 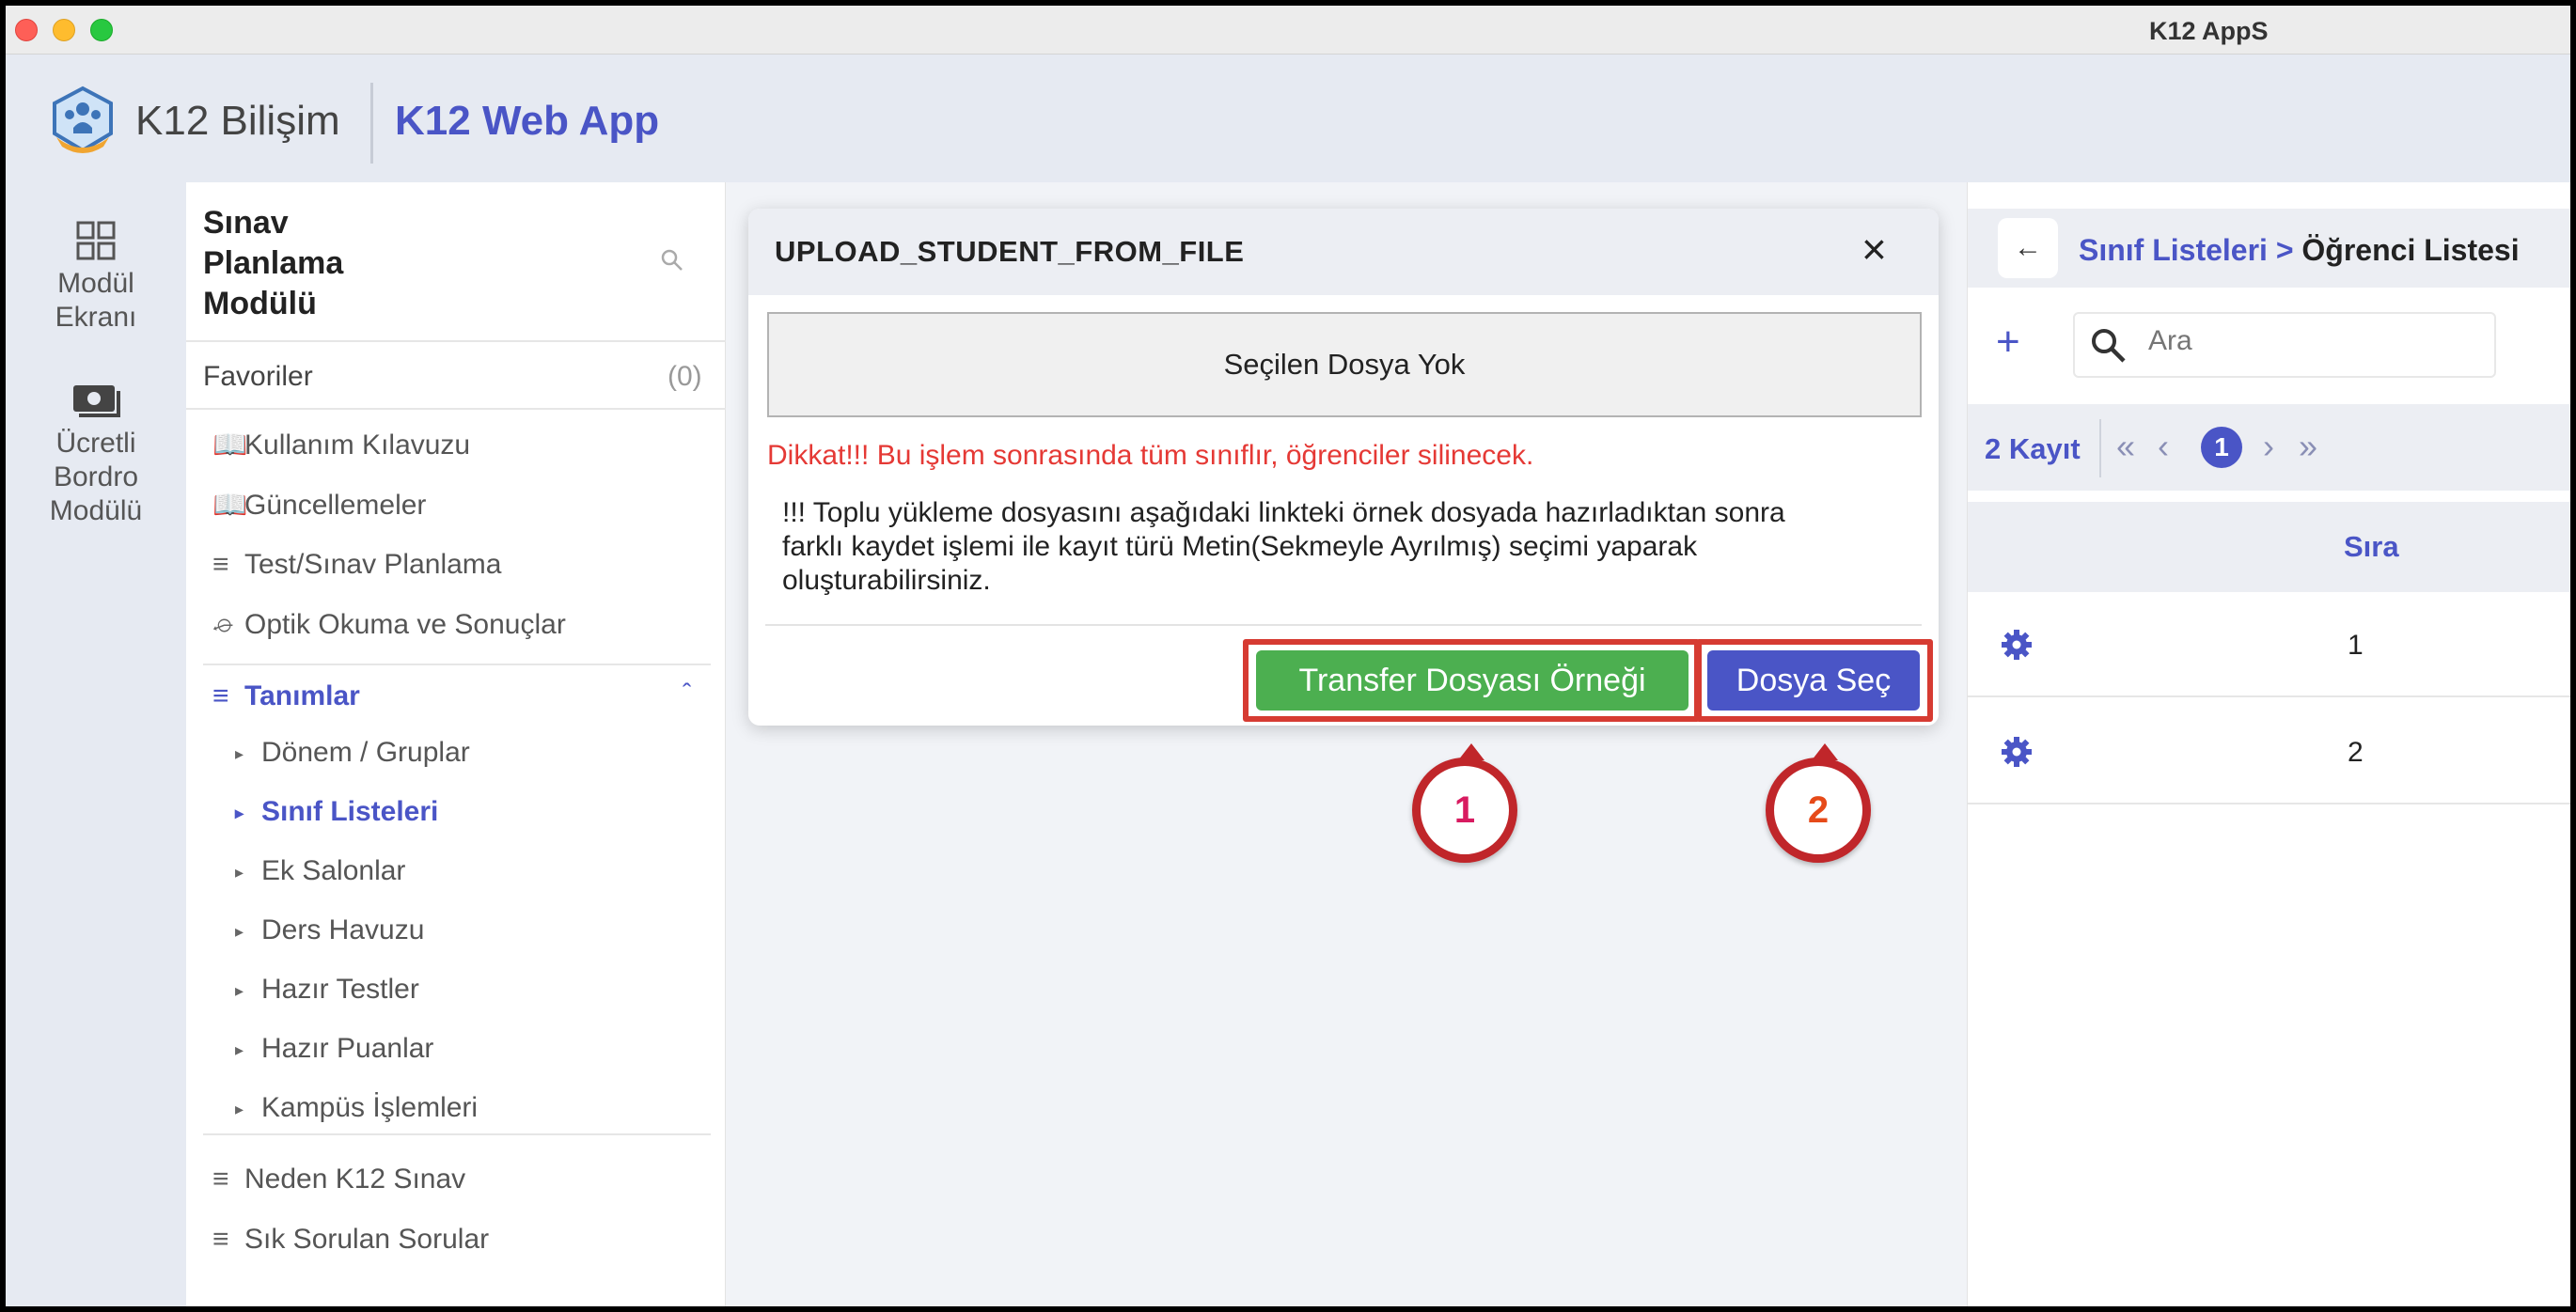 What do you see at coordinates (1010, 251) in the screenshot?
I see `dialog-title: UPLOAD_STUDENT_FROM_FILE` at bounding box center [1010, 251].